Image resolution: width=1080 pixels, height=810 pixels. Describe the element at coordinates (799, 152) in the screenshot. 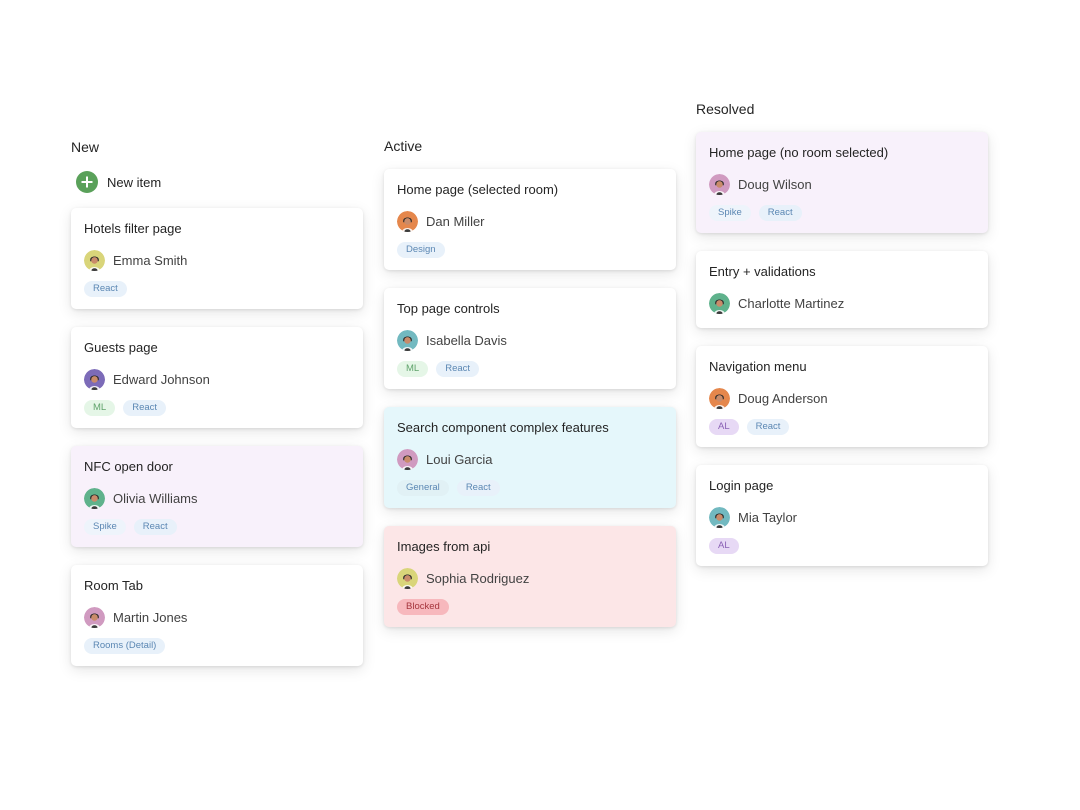

I see `card-title: Home page (no room selected)` at that location.